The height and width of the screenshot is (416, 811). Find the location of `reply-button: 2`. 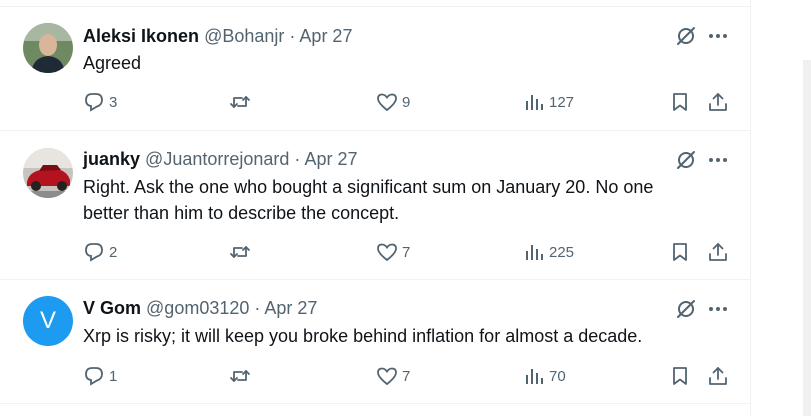

reply-button: 2 is located at coordinates (100, 252).